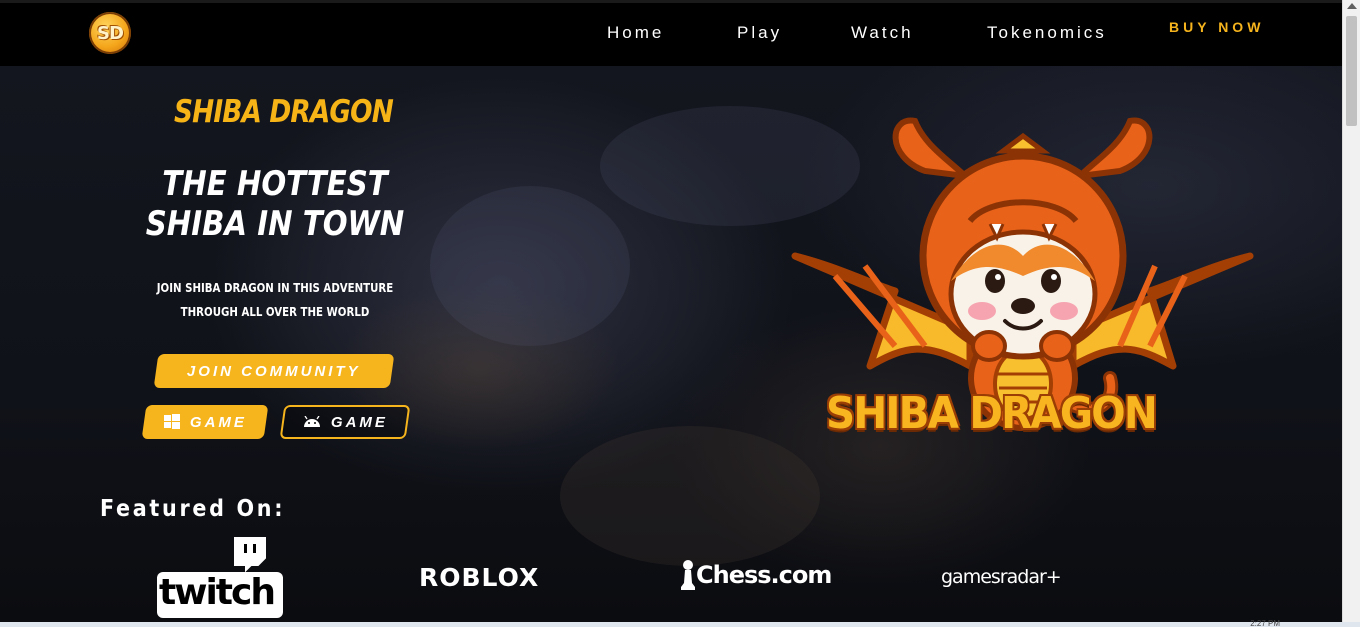  What do you see at coordinates (671, 33) in the screenshot?
I see `top-navbar: SD Home Play Watch Tokenomics BUY NOW` at bounding box center [671, 33].